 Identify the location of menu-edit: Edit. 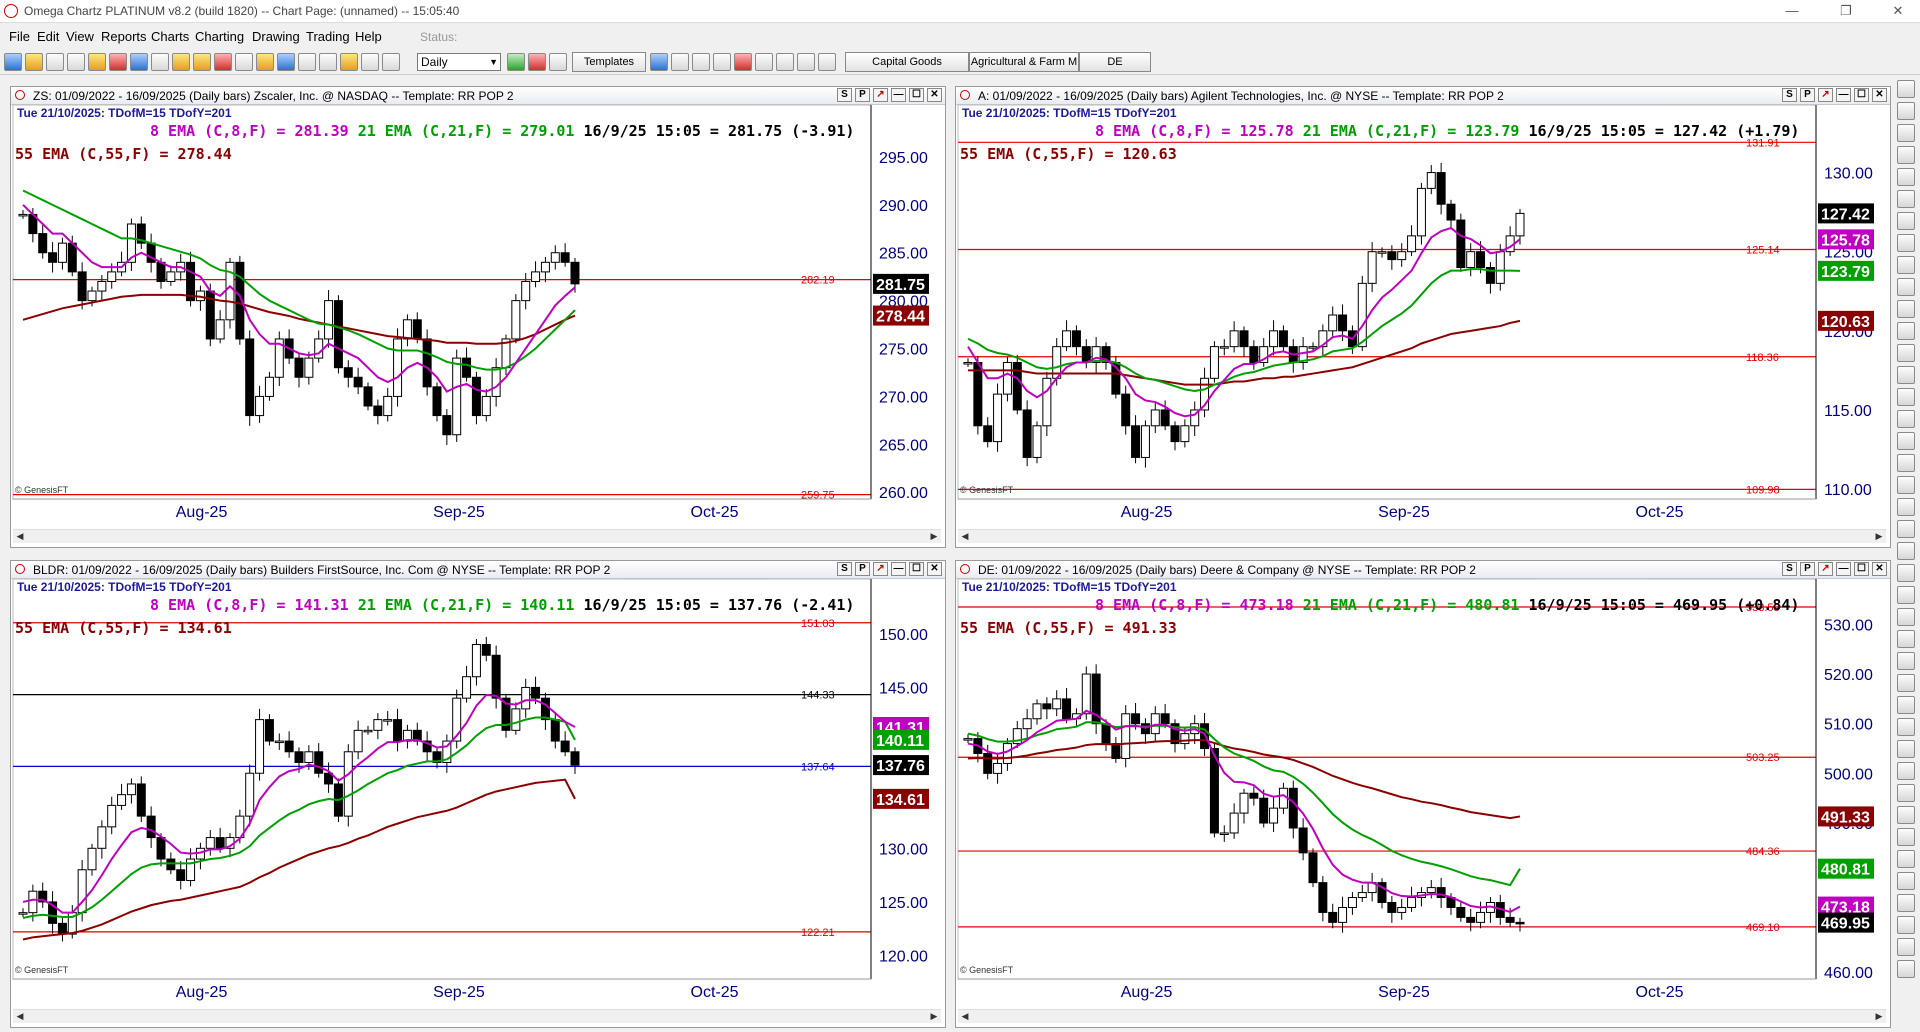
(48, 36).